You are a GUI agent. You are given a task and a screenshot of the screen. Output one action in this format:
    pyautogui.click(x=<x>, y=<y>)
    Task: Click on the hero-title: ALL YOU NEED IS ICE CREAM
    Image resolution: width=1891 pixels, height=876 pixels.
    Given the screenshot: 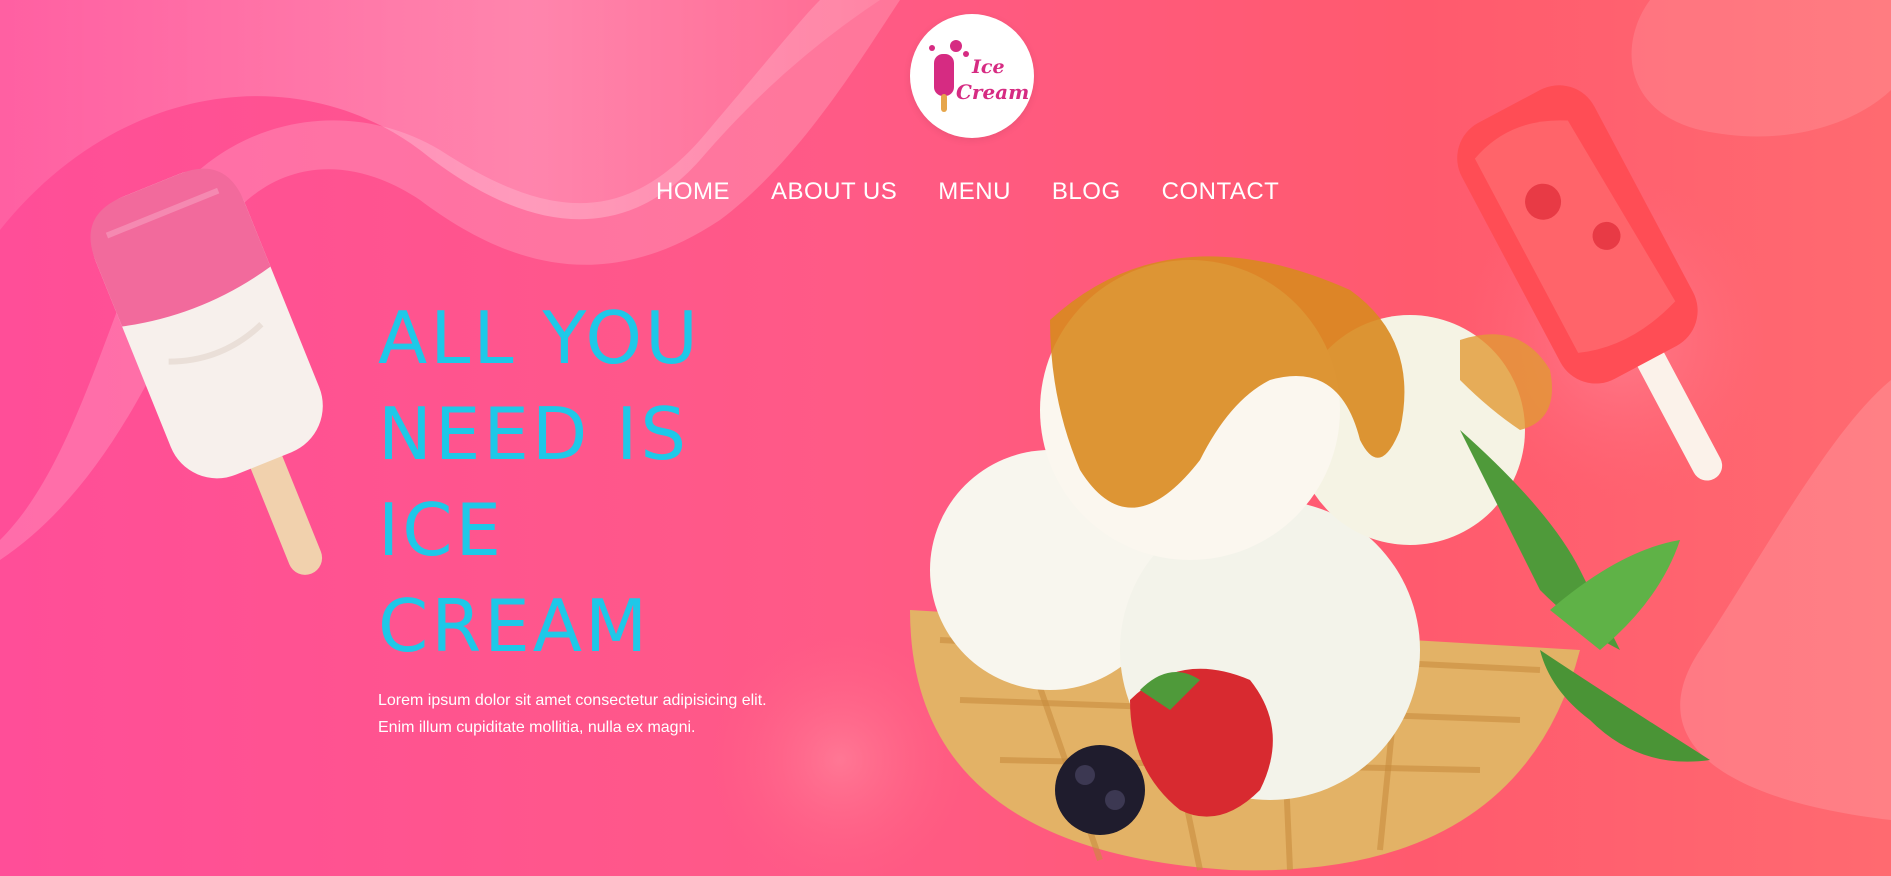 What is the action you would take?
    pyautogui.click(x=539, y=482)
    